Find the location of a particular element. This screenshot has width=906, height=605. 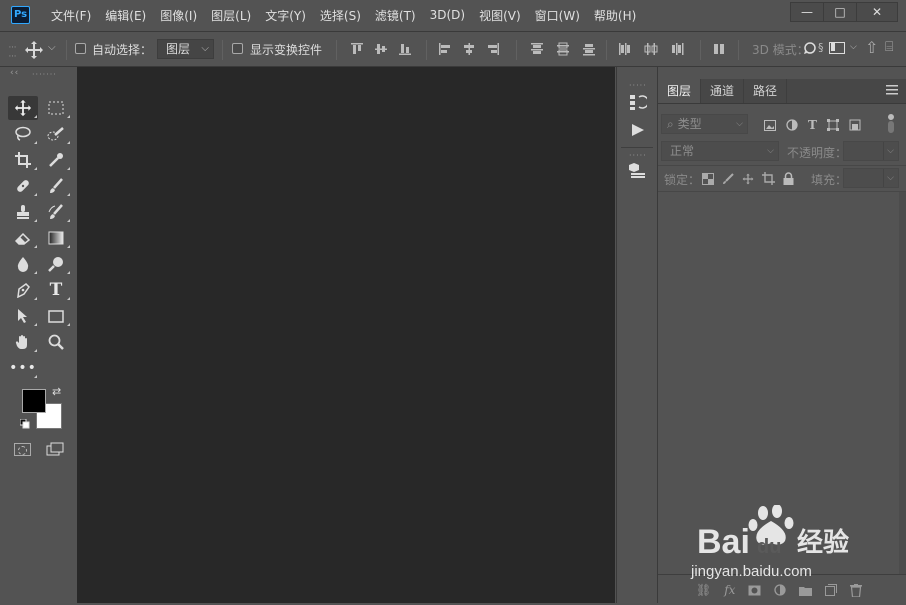

default-colors-icon is located at coordinates (25, 424).